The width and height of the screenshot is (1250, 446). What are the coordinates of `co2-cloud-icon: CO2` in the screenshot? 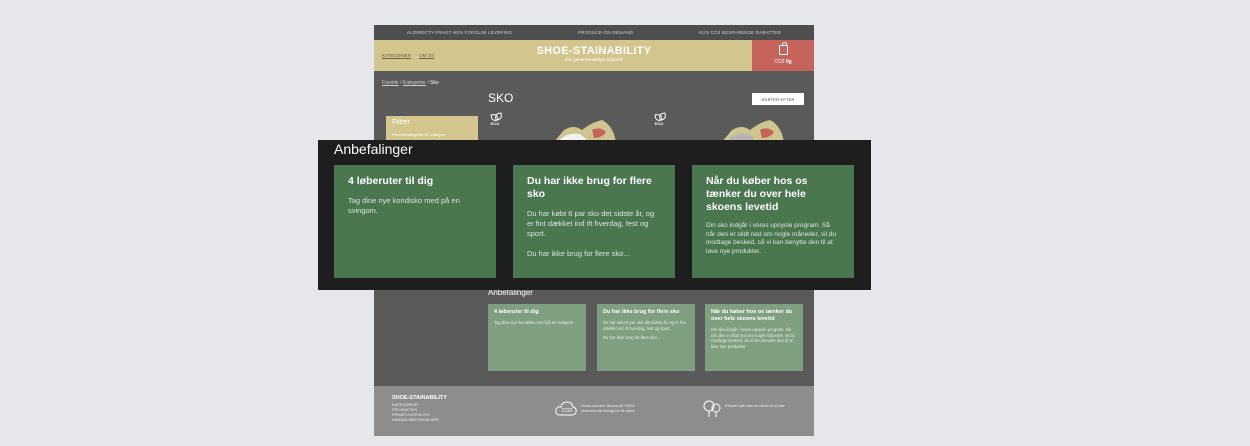 It's located at (566, 408).